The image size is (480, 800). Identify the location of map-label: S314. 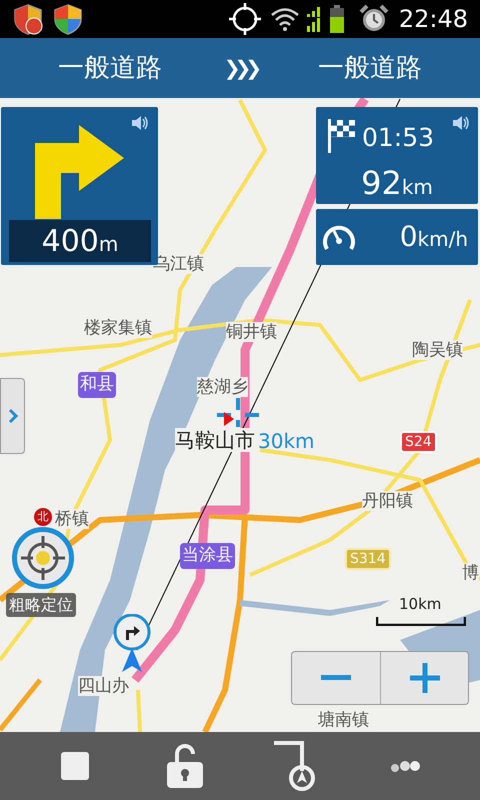
(368, 559).